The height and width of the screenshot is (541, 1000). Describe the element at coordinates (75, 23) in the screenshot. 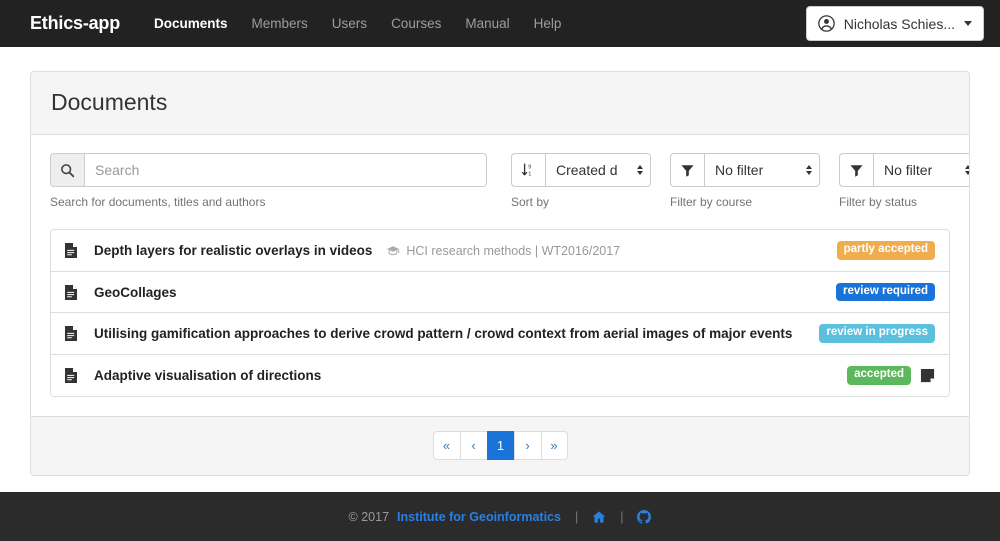

I see `brand-logo: Ethics-app` at that location.